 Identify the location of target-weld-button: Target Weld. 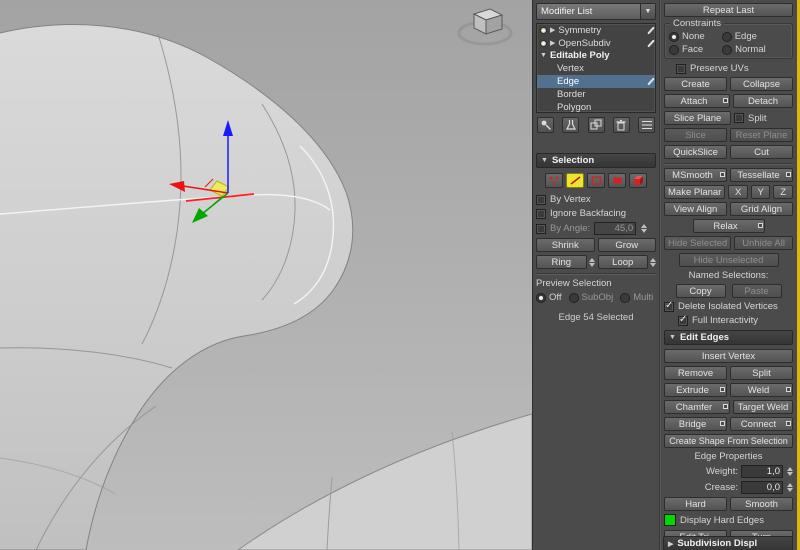
(763, 407).